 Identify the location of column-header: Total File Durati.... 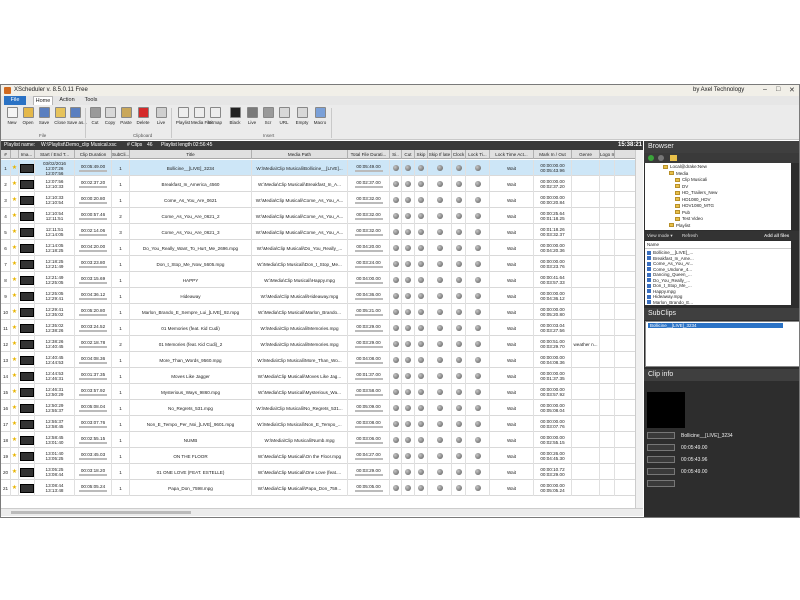
(369, 154).